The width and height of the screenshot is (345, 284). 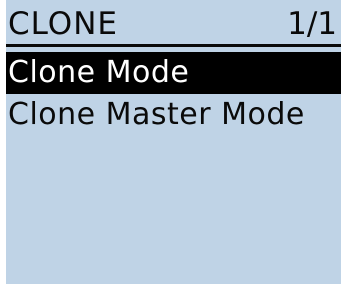 What do you see at coordinates (173, 45) in the screenshot?
I see `title-divider` at bounding box center [173, 45].